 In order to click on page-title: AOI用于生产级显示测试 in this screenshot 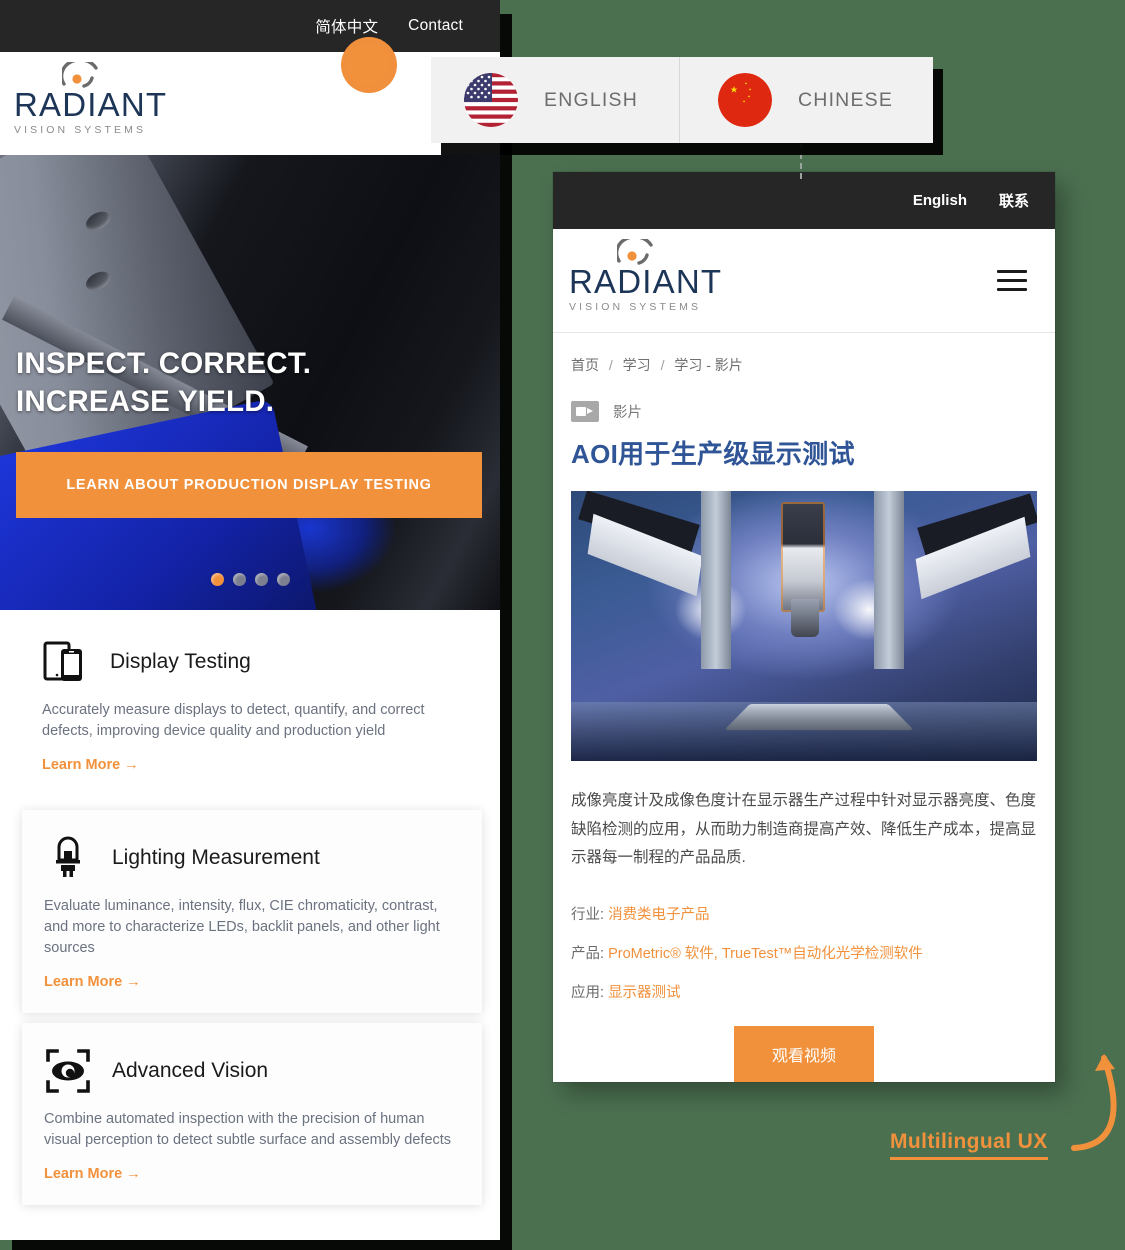, I will do `click(713, 454)`.